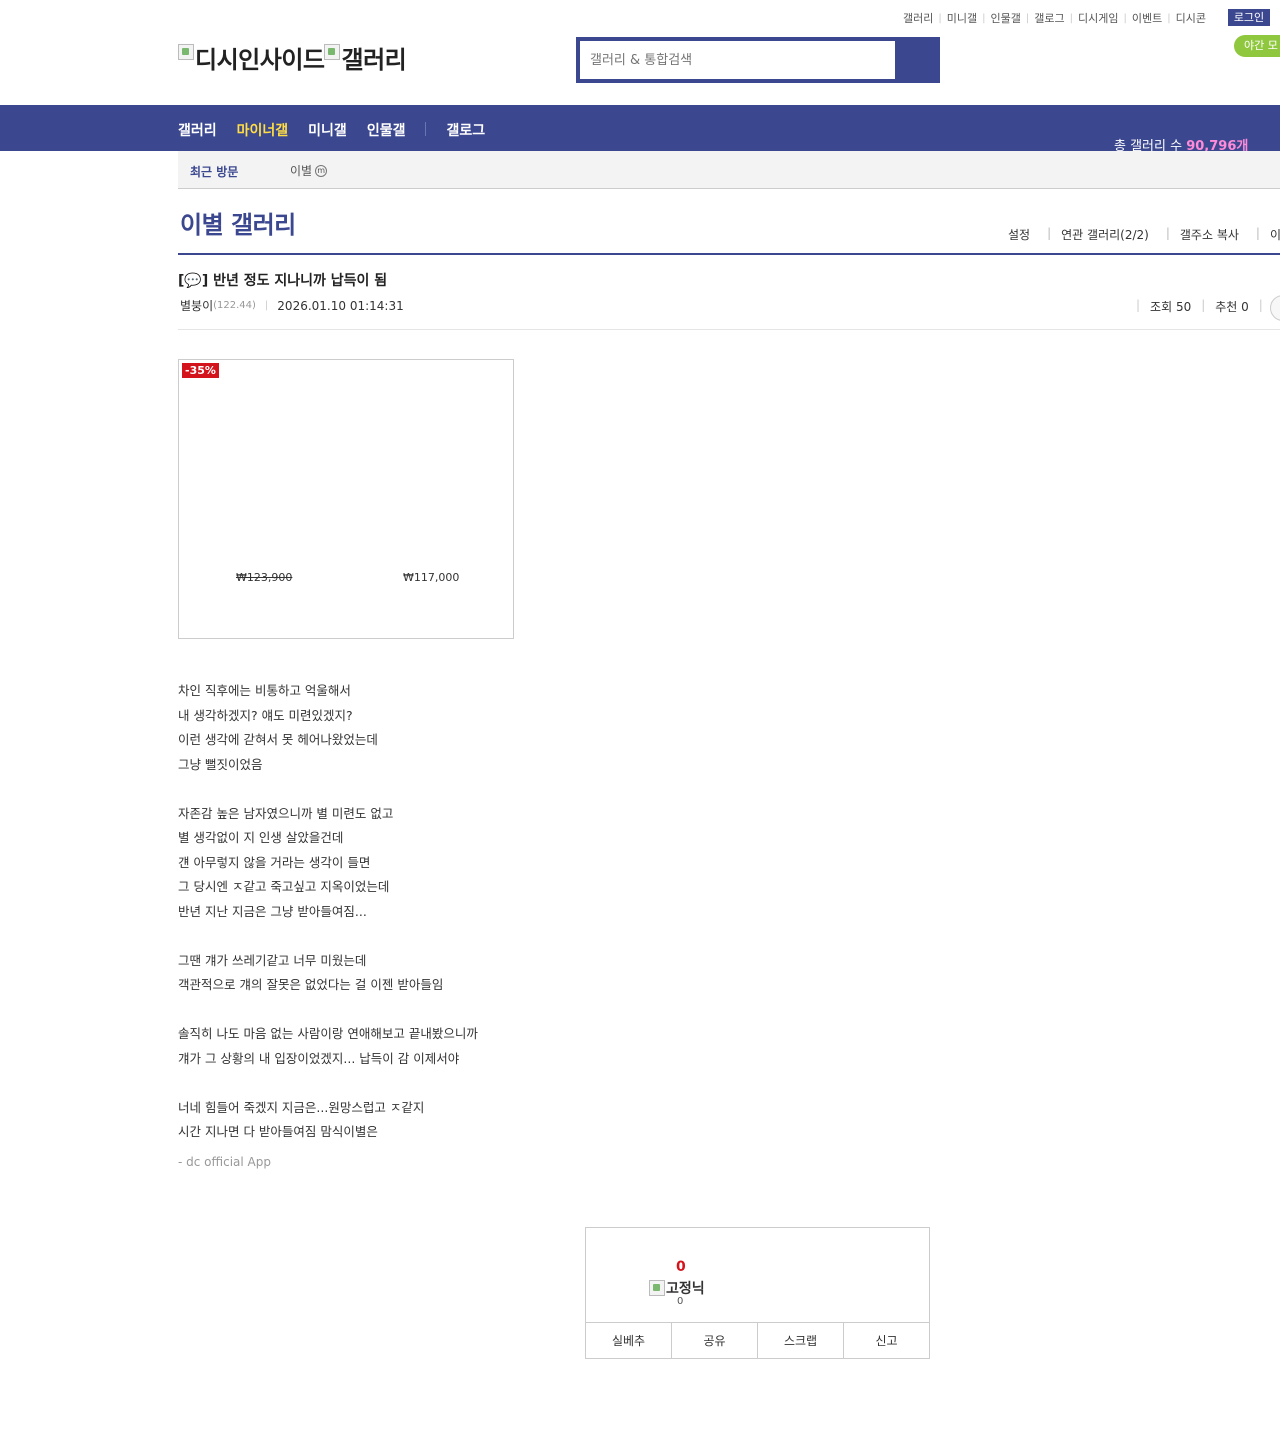  I want to click on gallery-menu: 설정 | 연관 갤러리(2/2) | 갤주소 복사 | 이용, so click(1144, 234).